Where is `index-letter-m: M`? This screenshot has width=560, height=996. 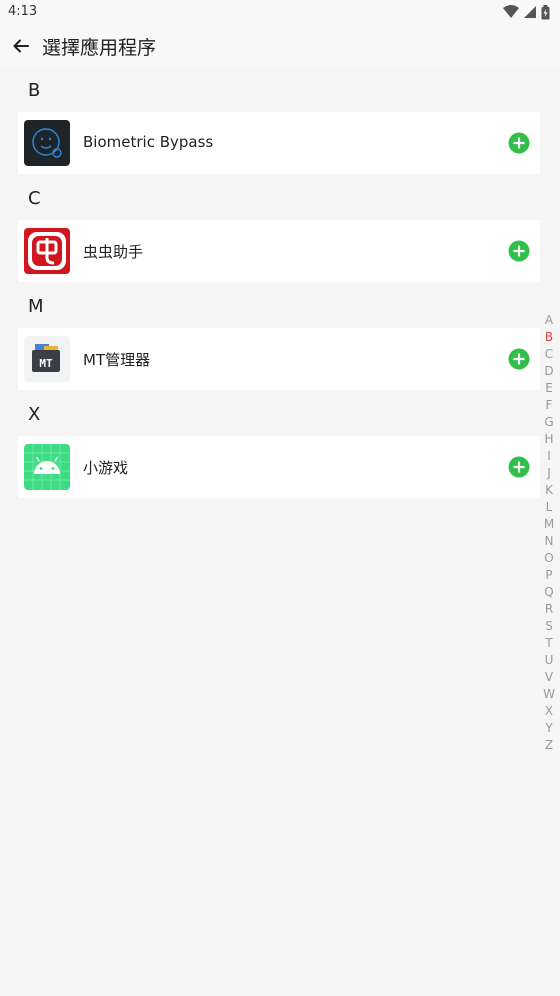
index-letter-m: M is located at coordinates (549, 524).